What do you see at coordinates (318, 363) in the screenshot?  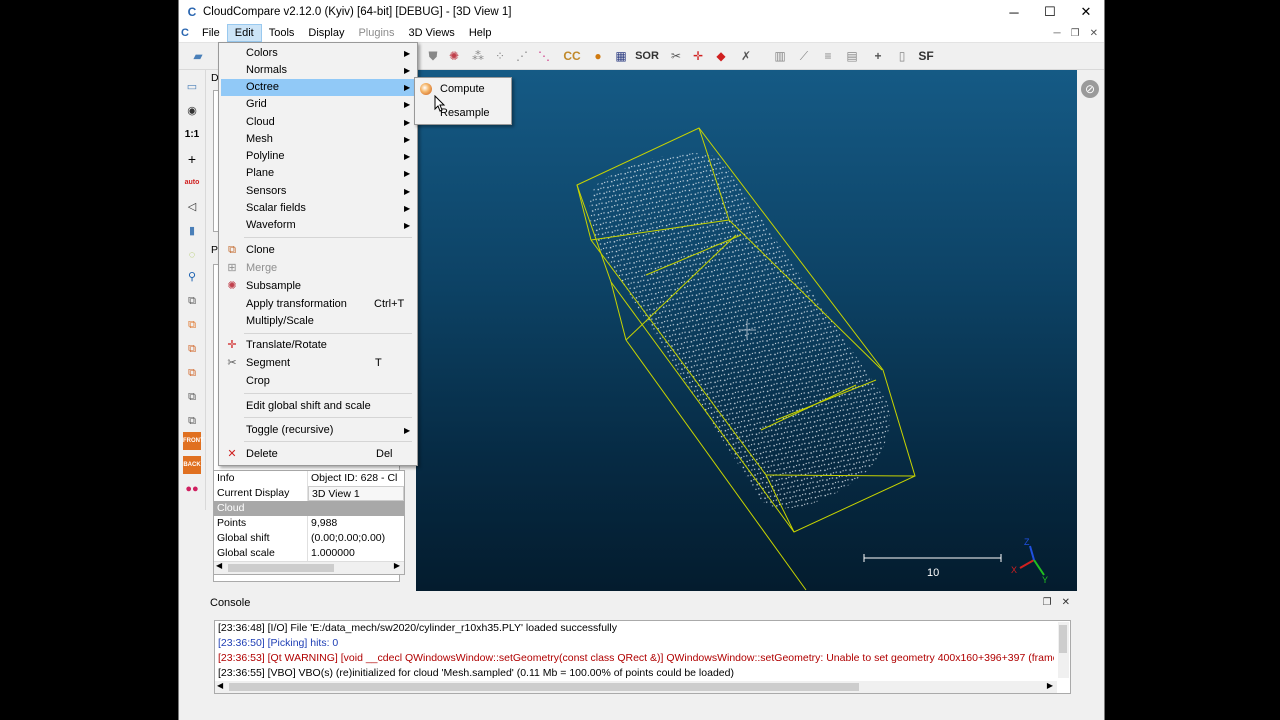 I see `menu-item-segment: ✂ Segment T` at bounding box center [318, 363].